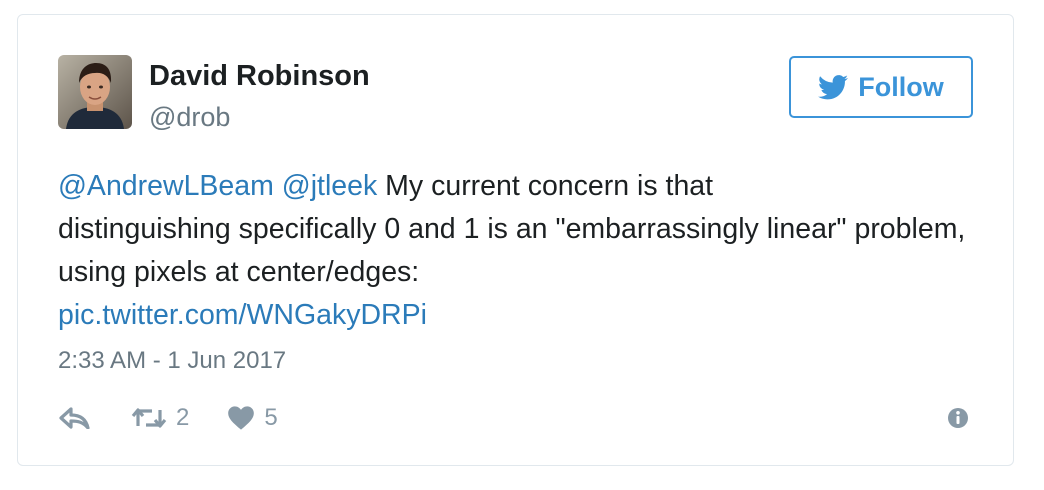 The image size is (1044, 490). What do you see at coordinates (166, 186) in the screenshot?
I see `mention-andrewlbeam: @AndrewLBeam` at bounding box center [166, 186].